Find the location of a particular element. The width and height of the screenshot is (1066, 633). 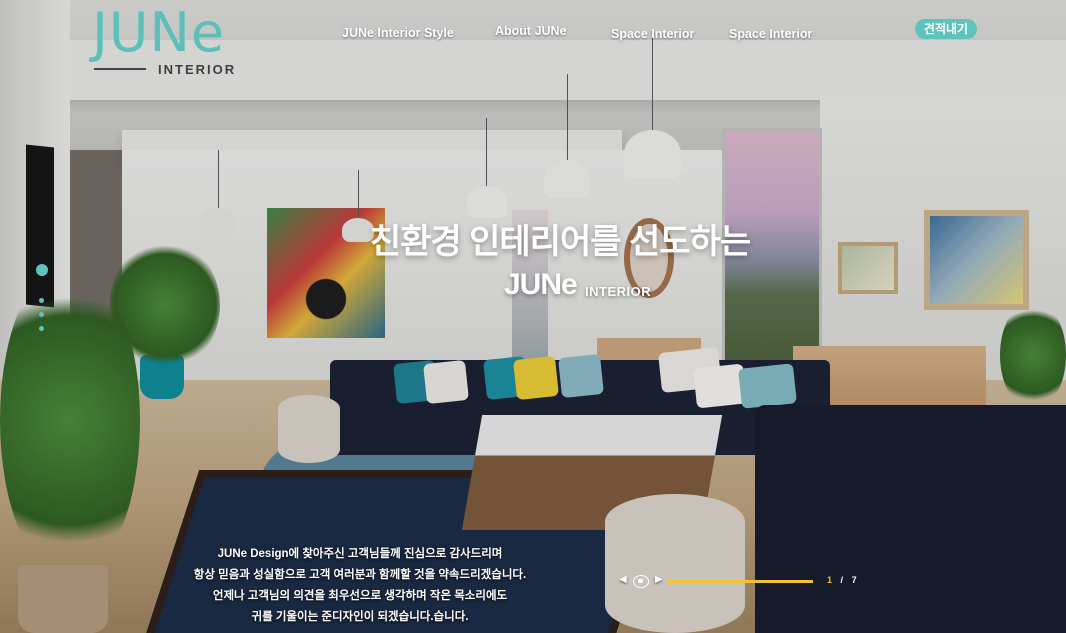

nav-item-space-interior: Space Interior is located at coordinates (652, 34).